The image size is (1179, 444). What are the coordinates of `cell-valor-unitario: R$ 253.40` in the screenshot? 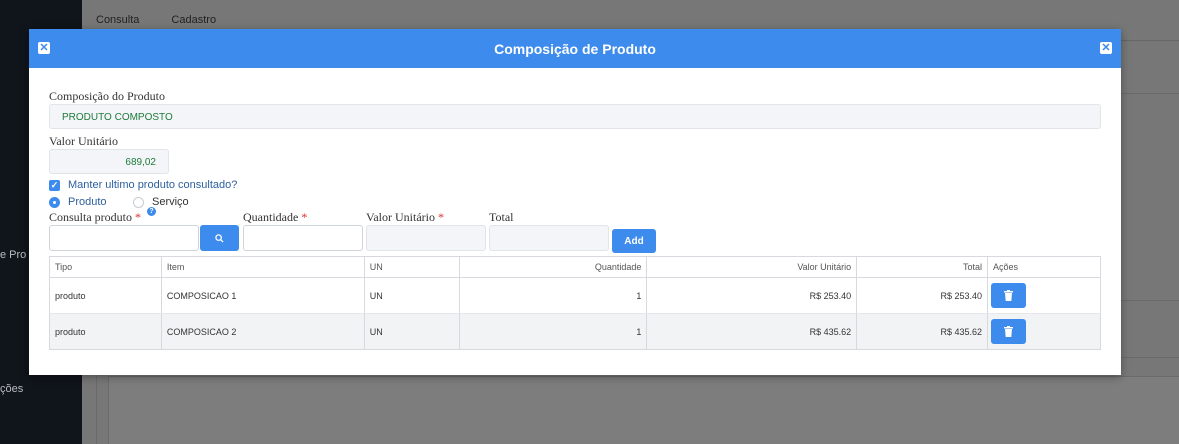 It's located at (752, 295).